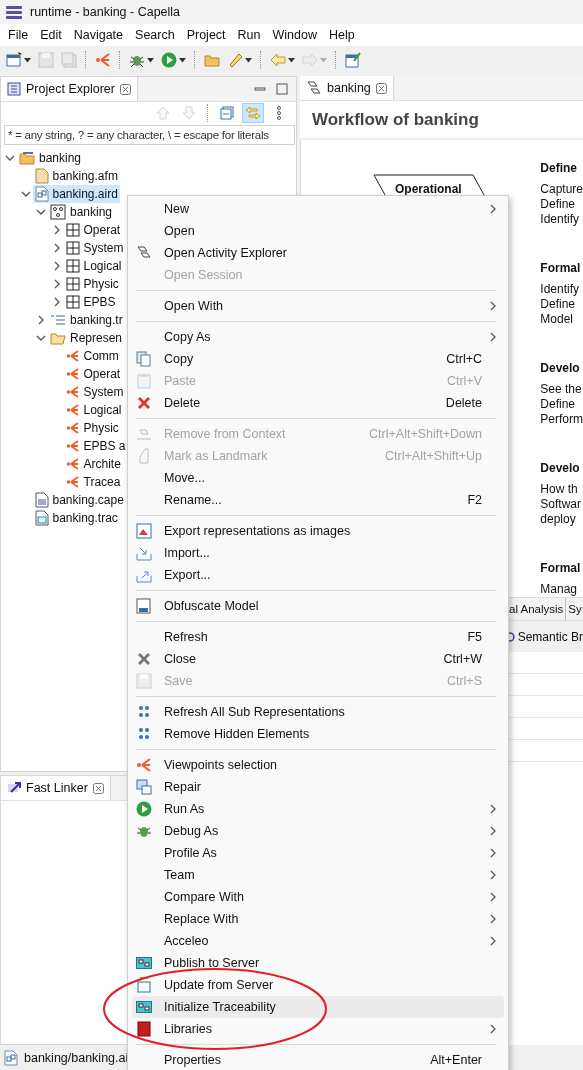 The image size is (583, 1070). Describe the element at coordinates (318, 985) in the screenshot. I see `context-menu-item: Update from Server` at that location.